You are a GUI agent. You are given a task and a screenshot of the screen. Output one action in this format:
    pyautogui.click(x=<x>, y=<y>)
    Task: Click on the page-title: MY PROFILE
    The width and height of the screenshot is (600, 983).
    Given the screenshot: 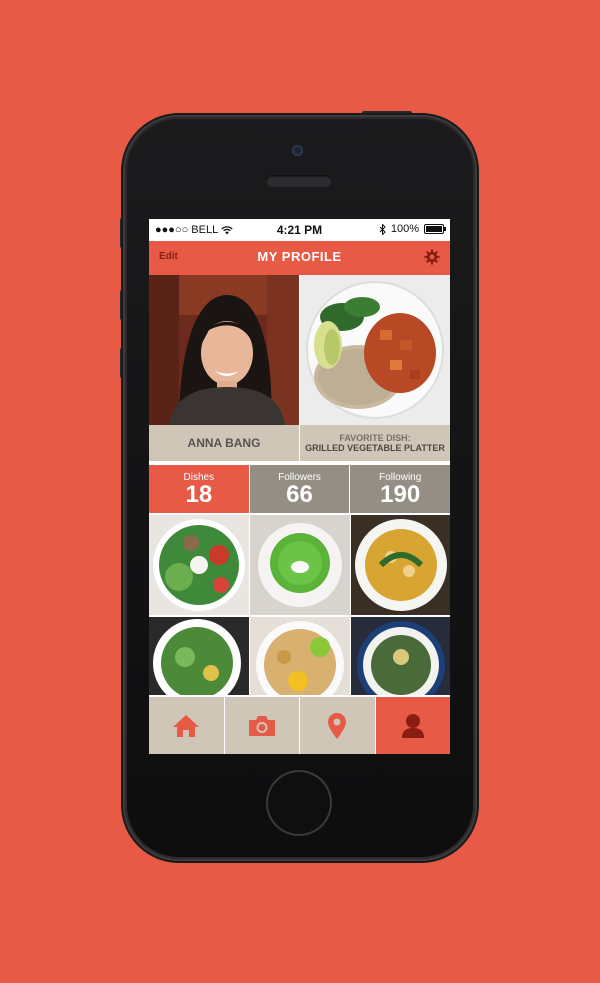 What is the action you would take?
    pyautogui.click(x=299, y=256)
    